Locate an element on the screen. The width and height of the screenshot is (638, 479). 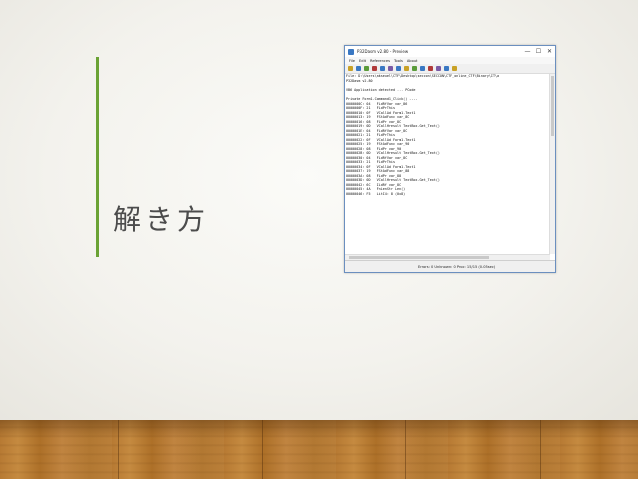
menu-edit: Edit is located at coordinates (362, 61).